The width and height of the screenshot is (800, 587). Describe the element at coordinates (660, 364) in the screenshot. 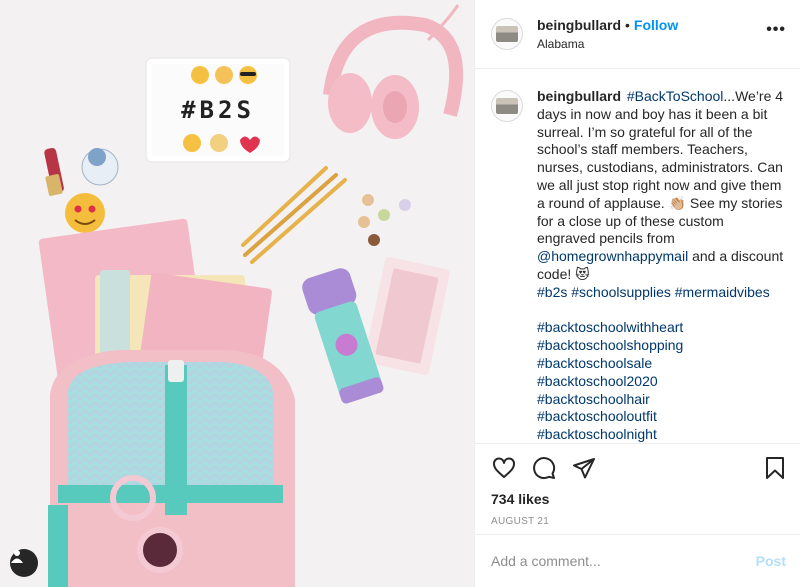

I see `hashtag-link: #backtoschoolsale` at that location.